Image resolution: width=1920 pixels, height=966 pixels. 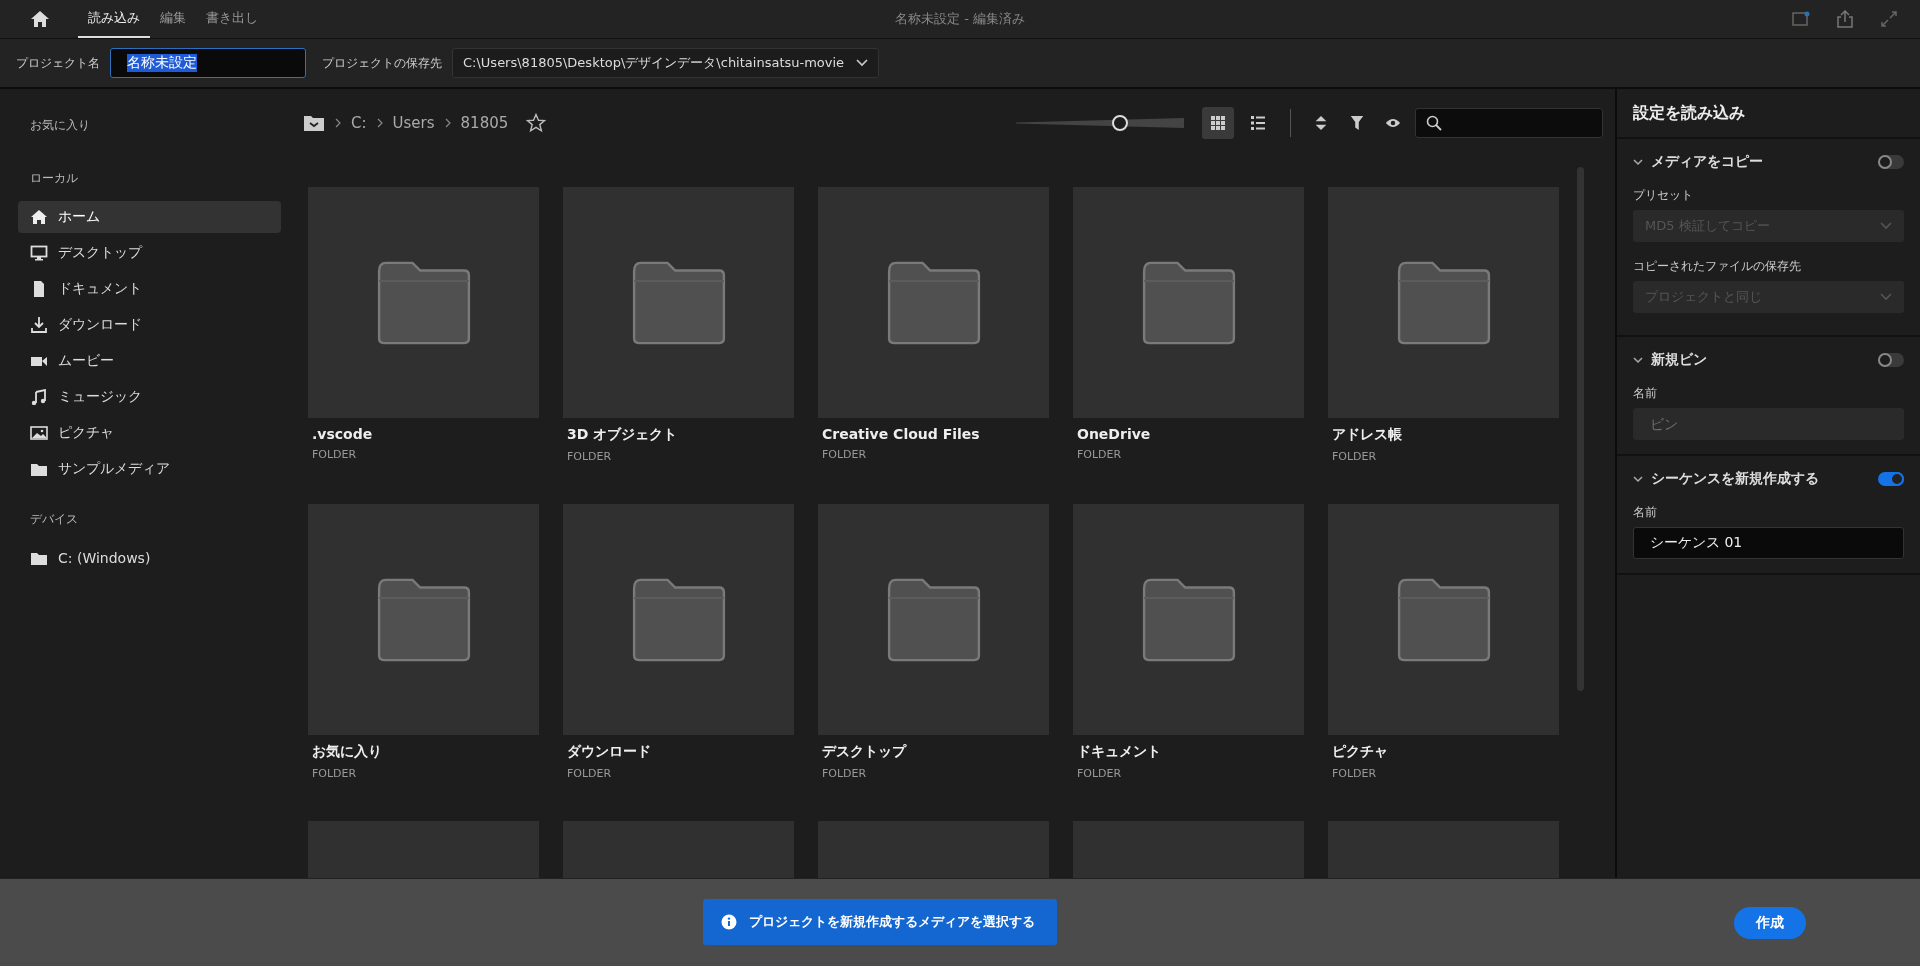 What do you see at coordinates (39, 433) in the screenshot?
I see `image-icon` at bounding box center [39, 433].